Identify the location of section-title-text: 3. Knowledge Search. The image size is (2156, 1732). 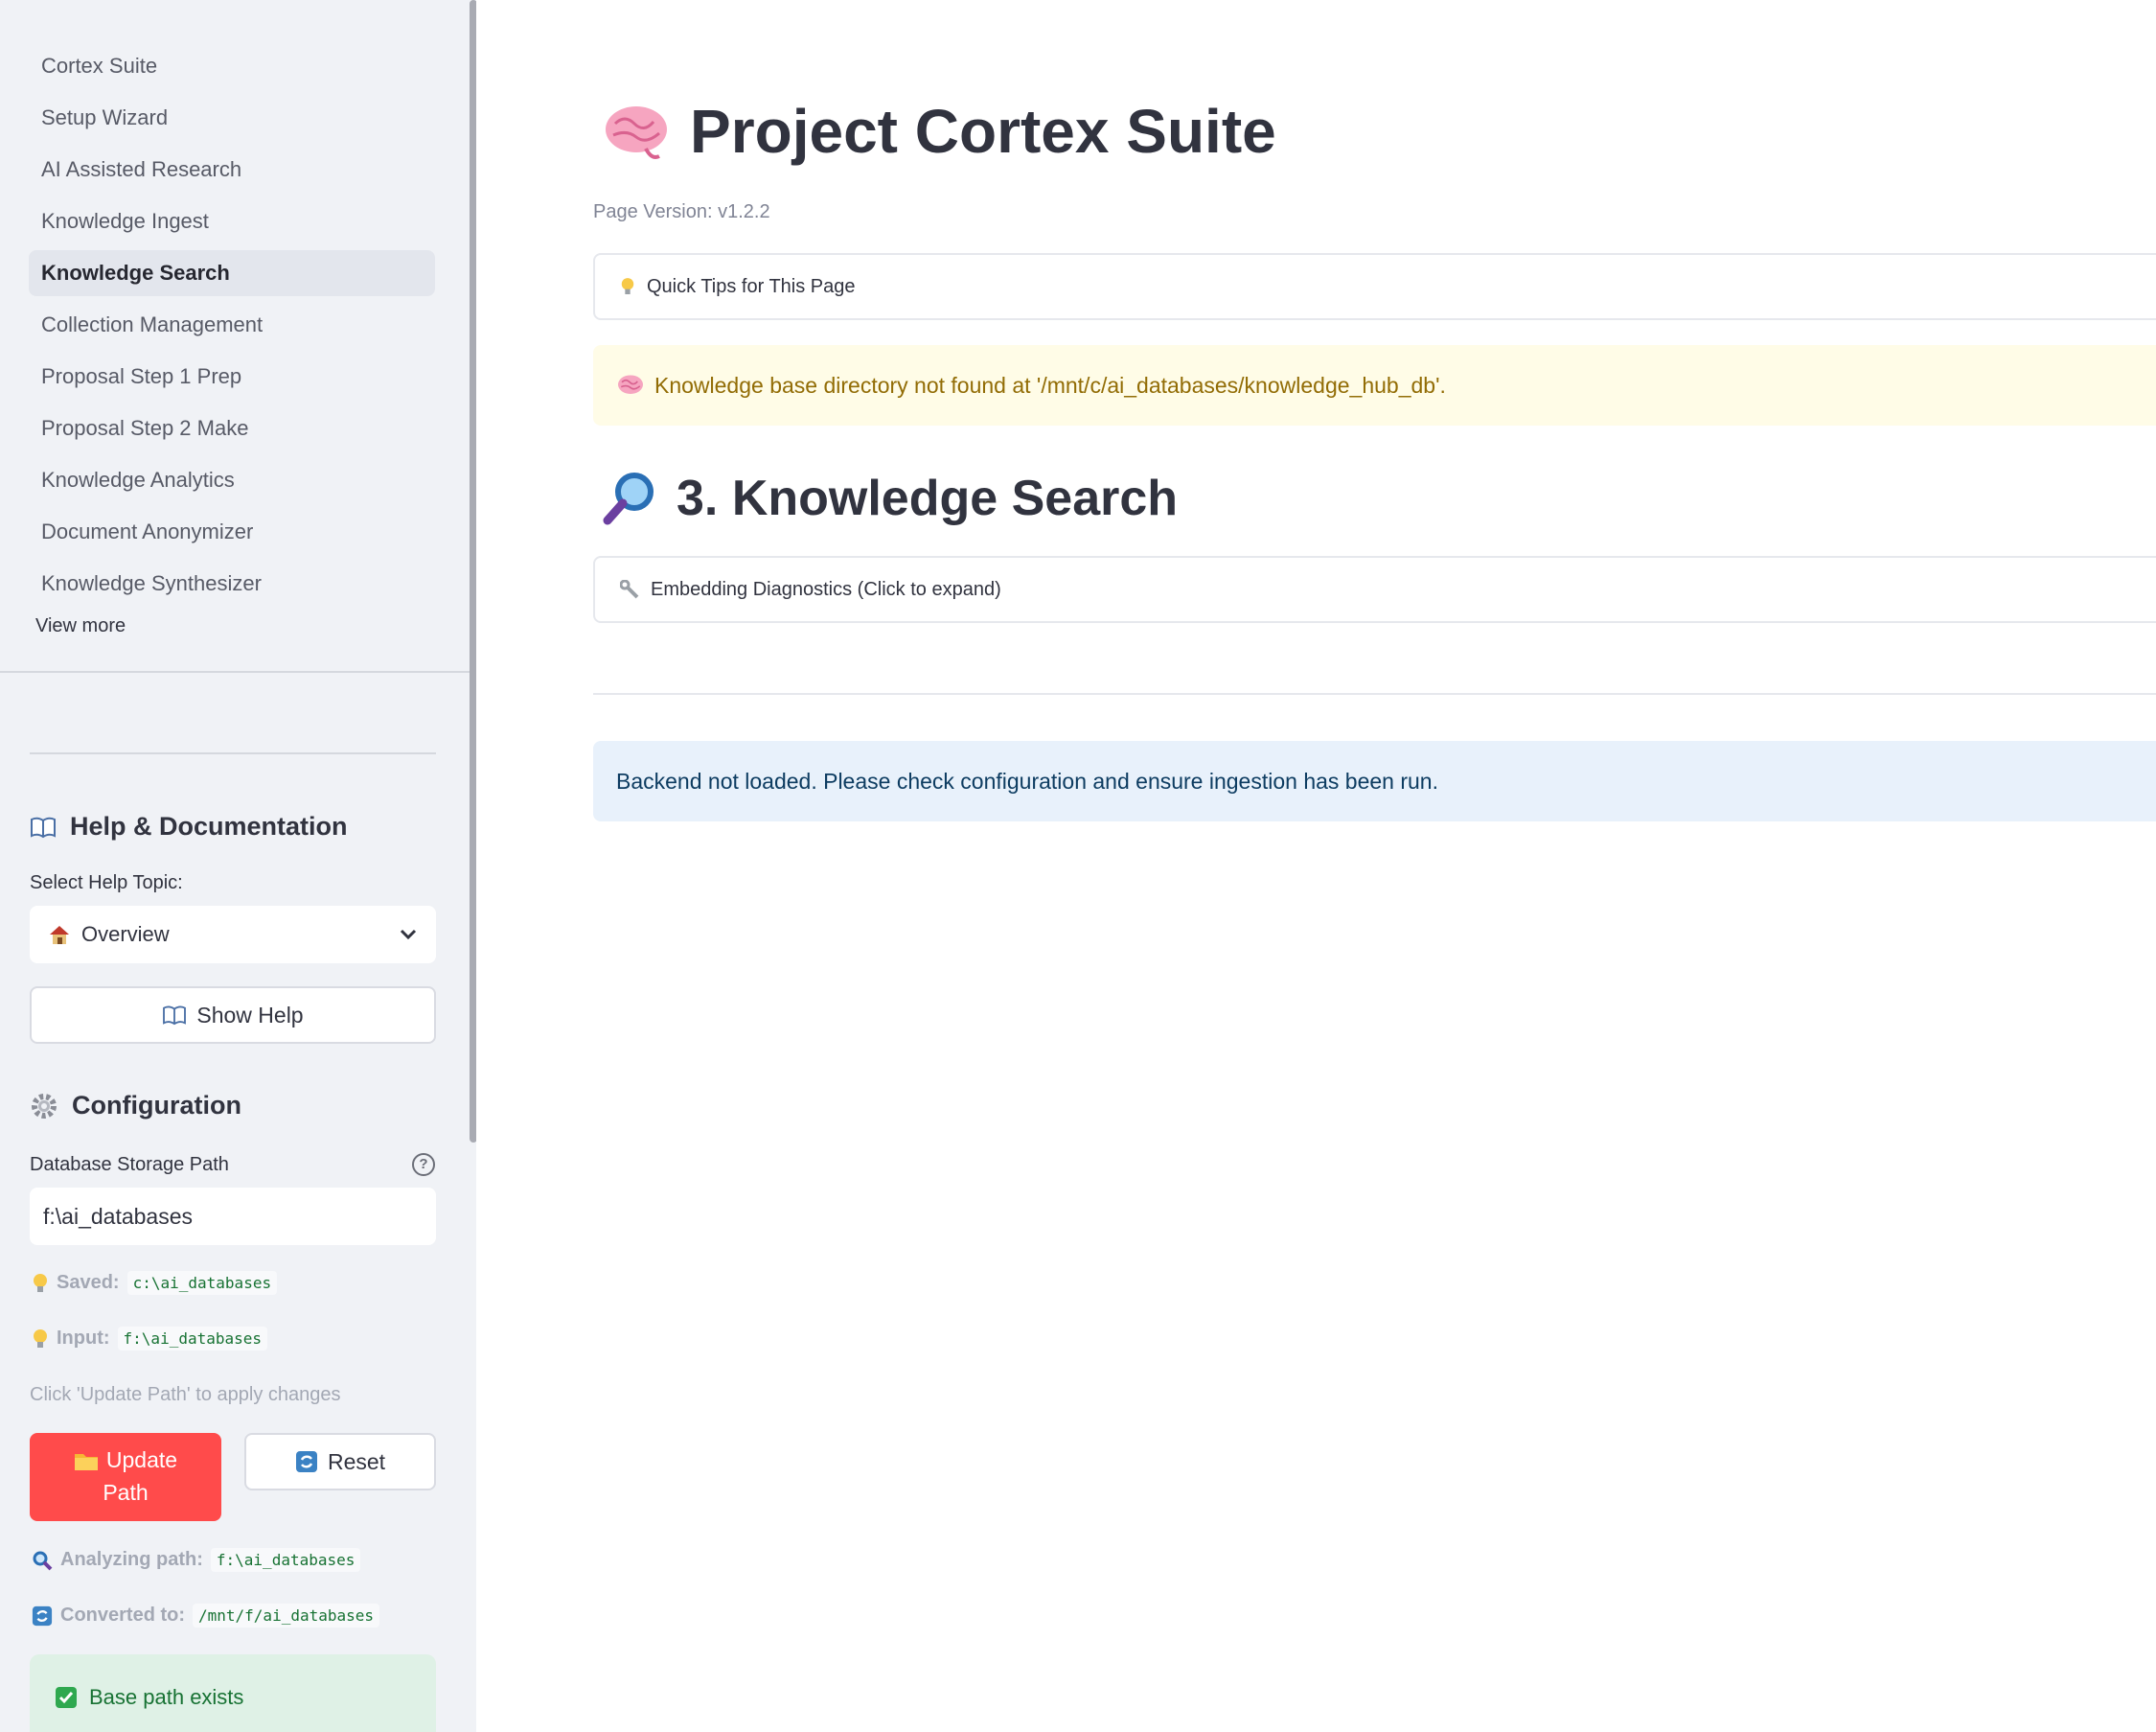
(928, 498).